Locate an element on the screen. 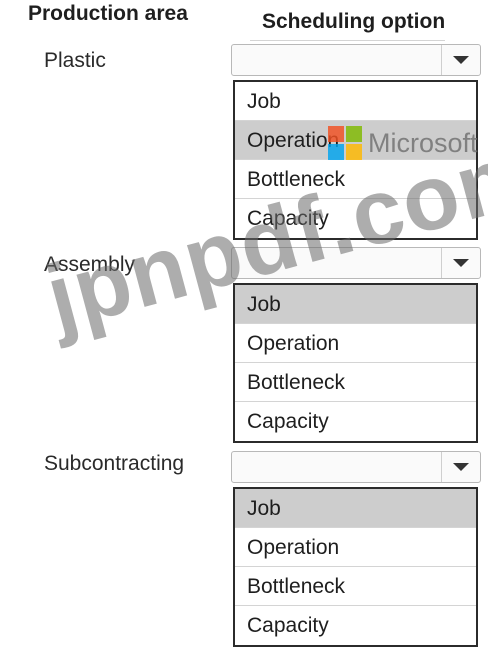 This screenshot has height=648, width=488. subcontracting-option-list: Job Operation Bottleneck Capacity is located at coordinates (355, 567).